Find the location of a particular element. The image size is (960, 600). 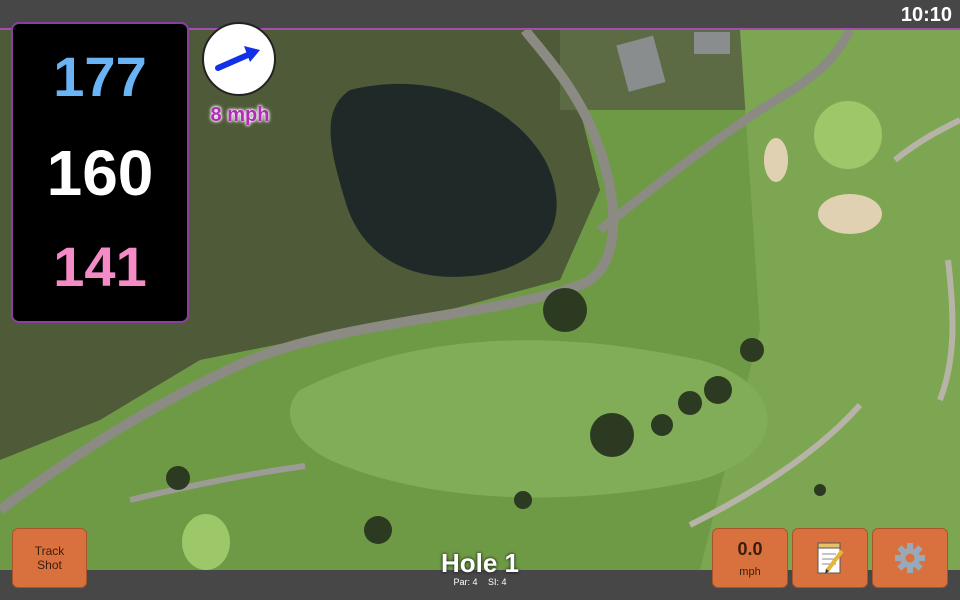

front-distance: 141 is located at coordinates (100, 266).